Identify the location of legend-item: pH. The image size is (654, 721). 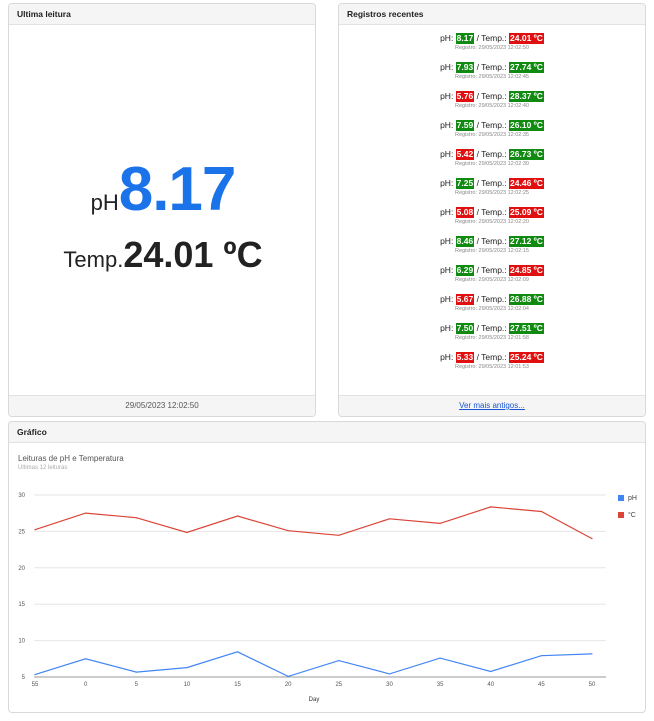
(627, 498).